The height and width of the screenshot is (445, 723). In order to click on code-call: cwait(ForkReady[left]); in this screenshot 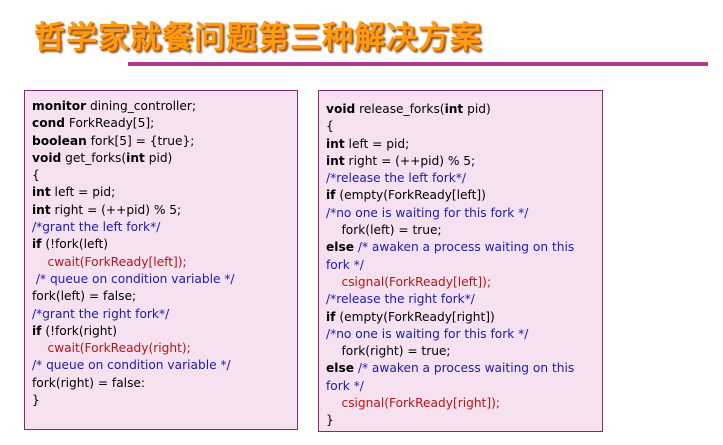, I will do `click(109, 261)`.